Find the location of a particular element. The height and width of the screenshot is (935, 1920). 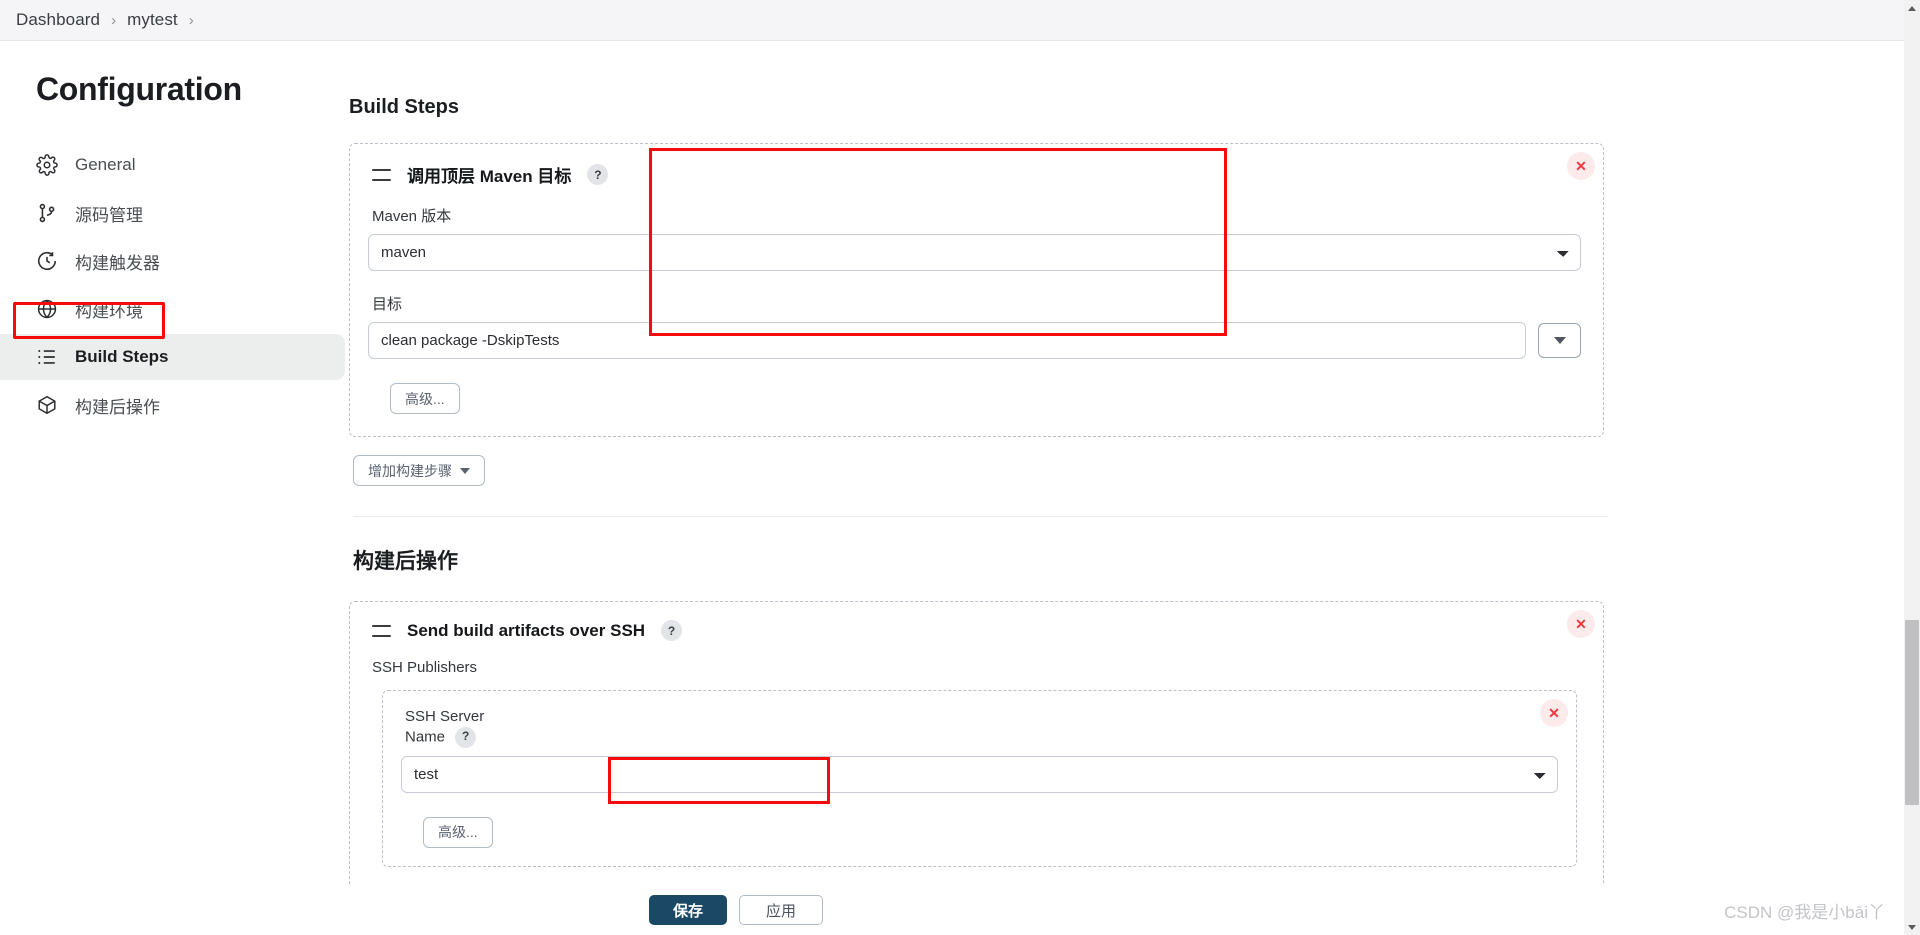

watermark: CSDN @我是小bāi丫 is located at coordinates (1804, 912).